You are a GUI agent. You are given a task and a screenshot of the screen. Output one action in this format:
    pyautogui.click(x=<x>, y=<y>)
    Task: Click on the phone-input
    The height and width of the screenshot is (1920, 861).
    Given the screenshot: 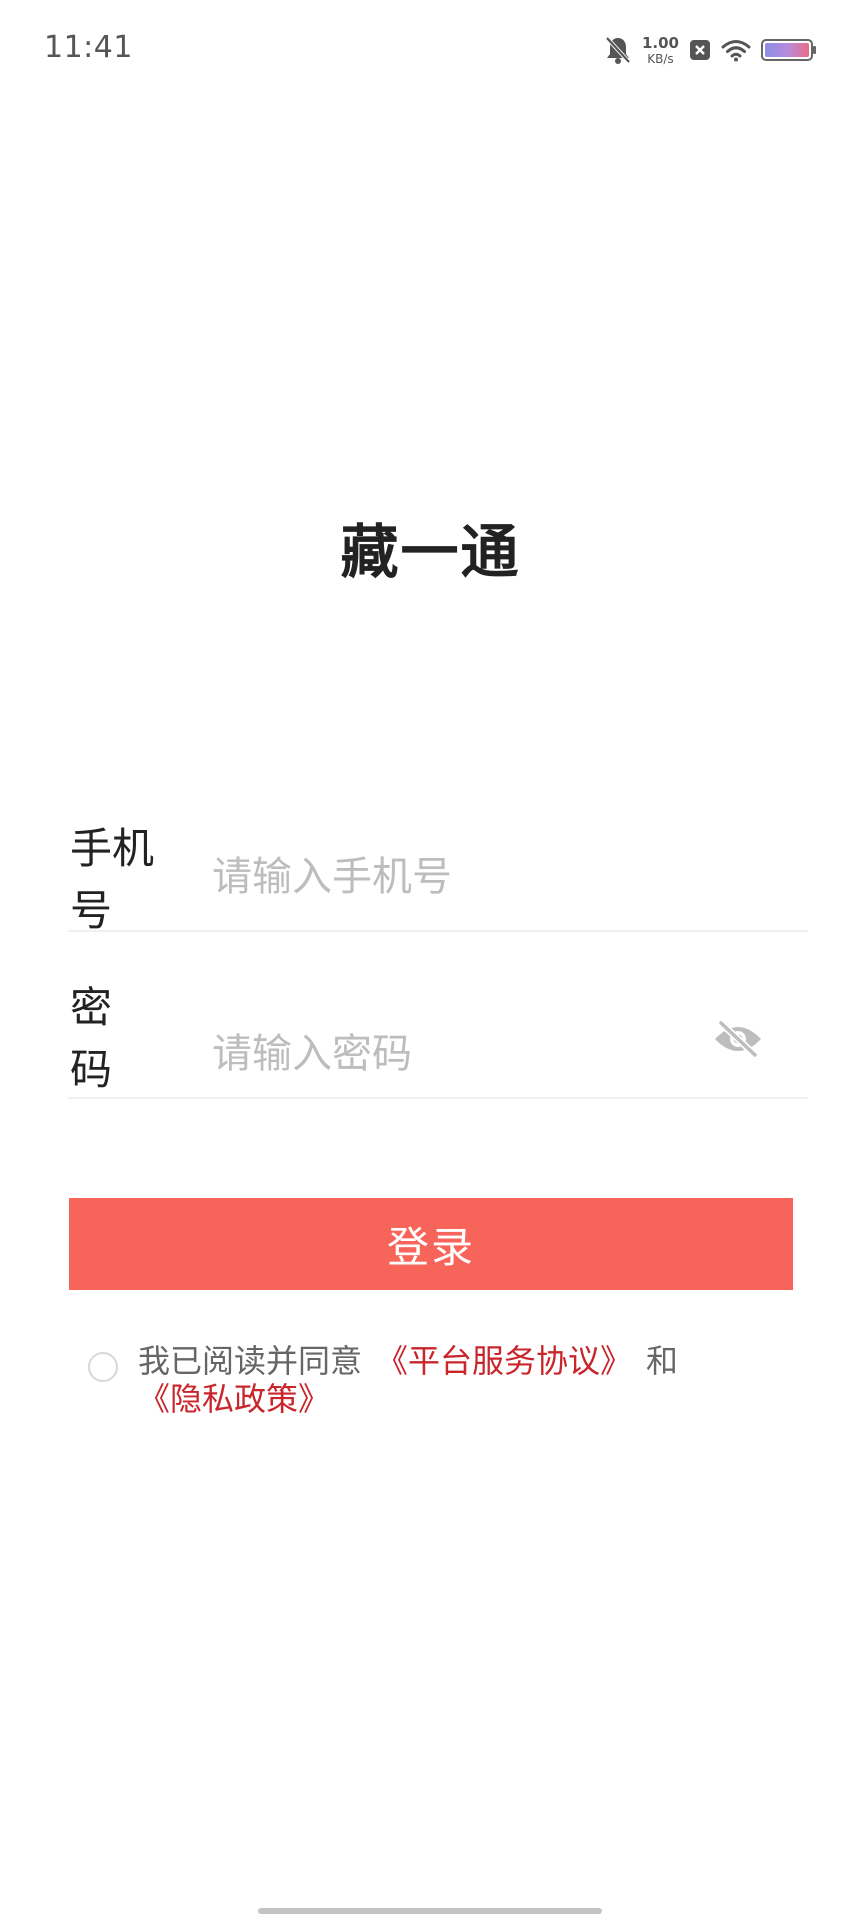 What is the action you would take?
    pyautogui.click(x=472, y=877)
    